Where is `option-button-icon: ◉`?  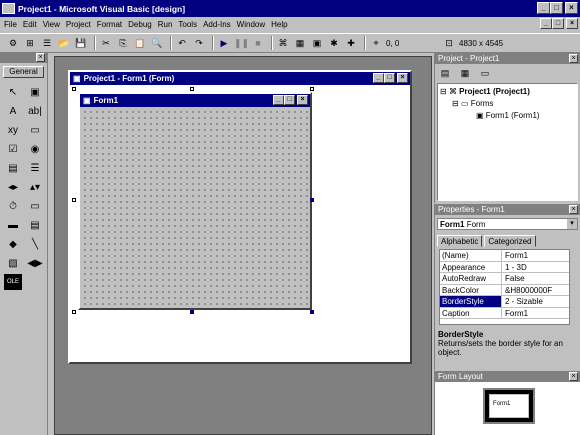 option-button-icon: ◉ is located at coordinates (35, 149).